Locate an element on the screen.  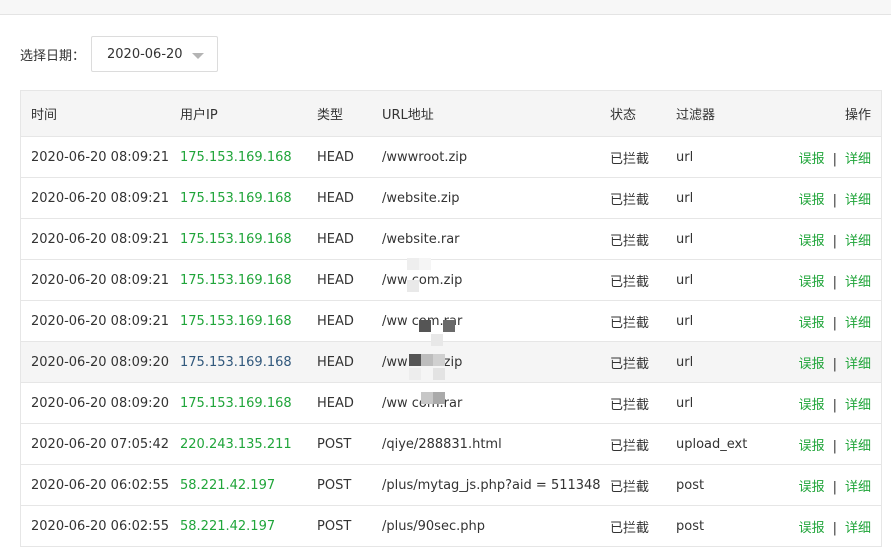
cell-ip: 220.243.135.211 is located at coordinates (248, 444).